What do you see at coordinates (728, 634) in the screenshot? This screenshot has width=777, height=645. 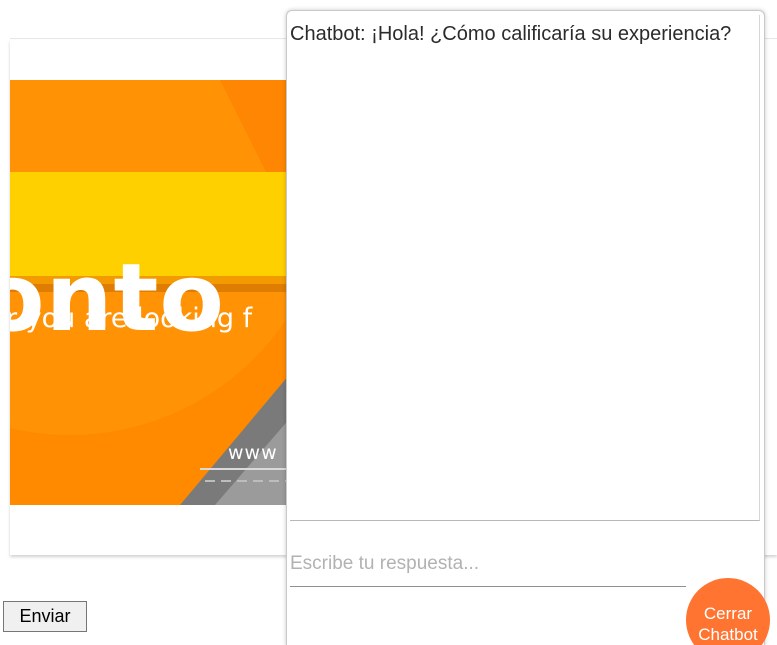 I see `close-chatbot-label-line2: Chatbot` at bounding box center [728, 634].